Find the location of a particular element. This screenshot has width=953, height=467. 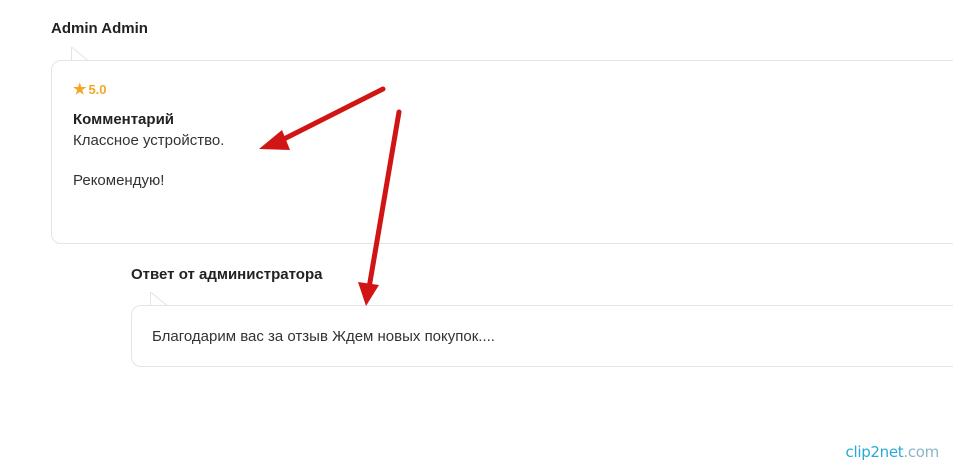

review-author: Admin Admin is located at coordinates (99, 28).